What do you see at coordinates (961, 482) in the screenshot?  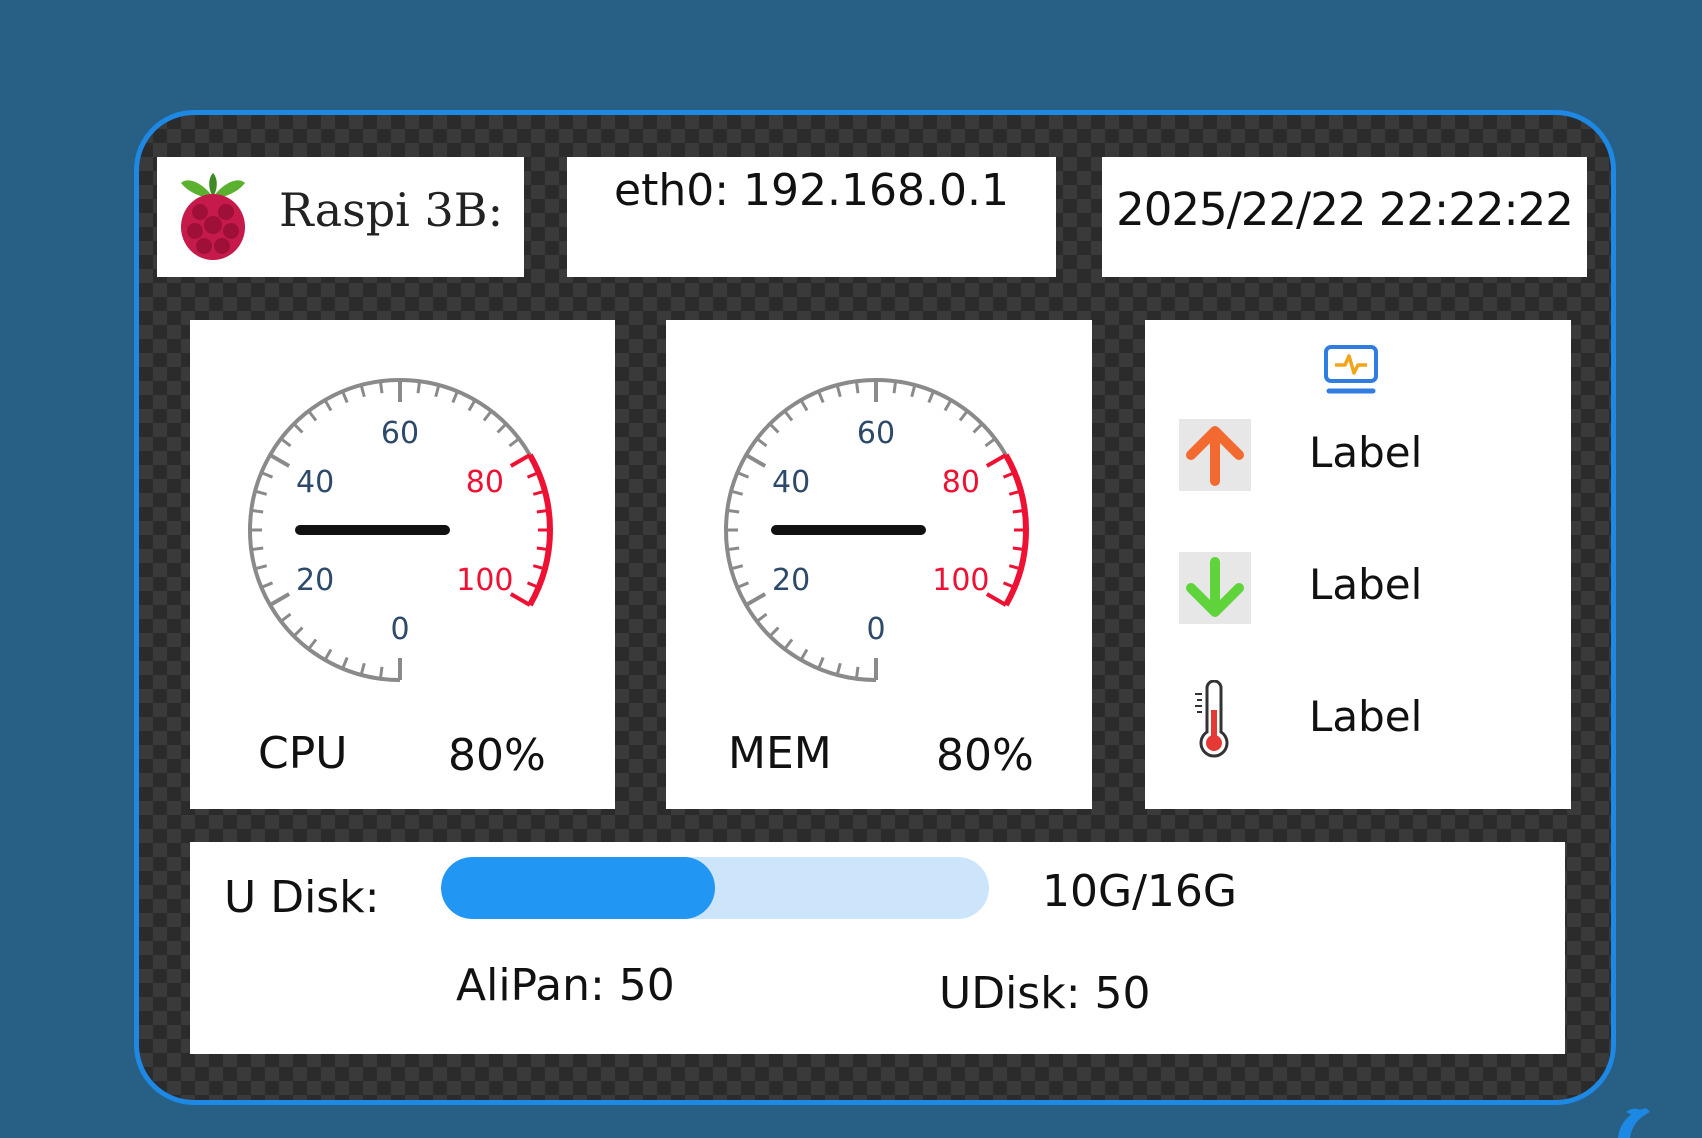 I see `mem-tick-label: 80` at bounding box center [961, 482].